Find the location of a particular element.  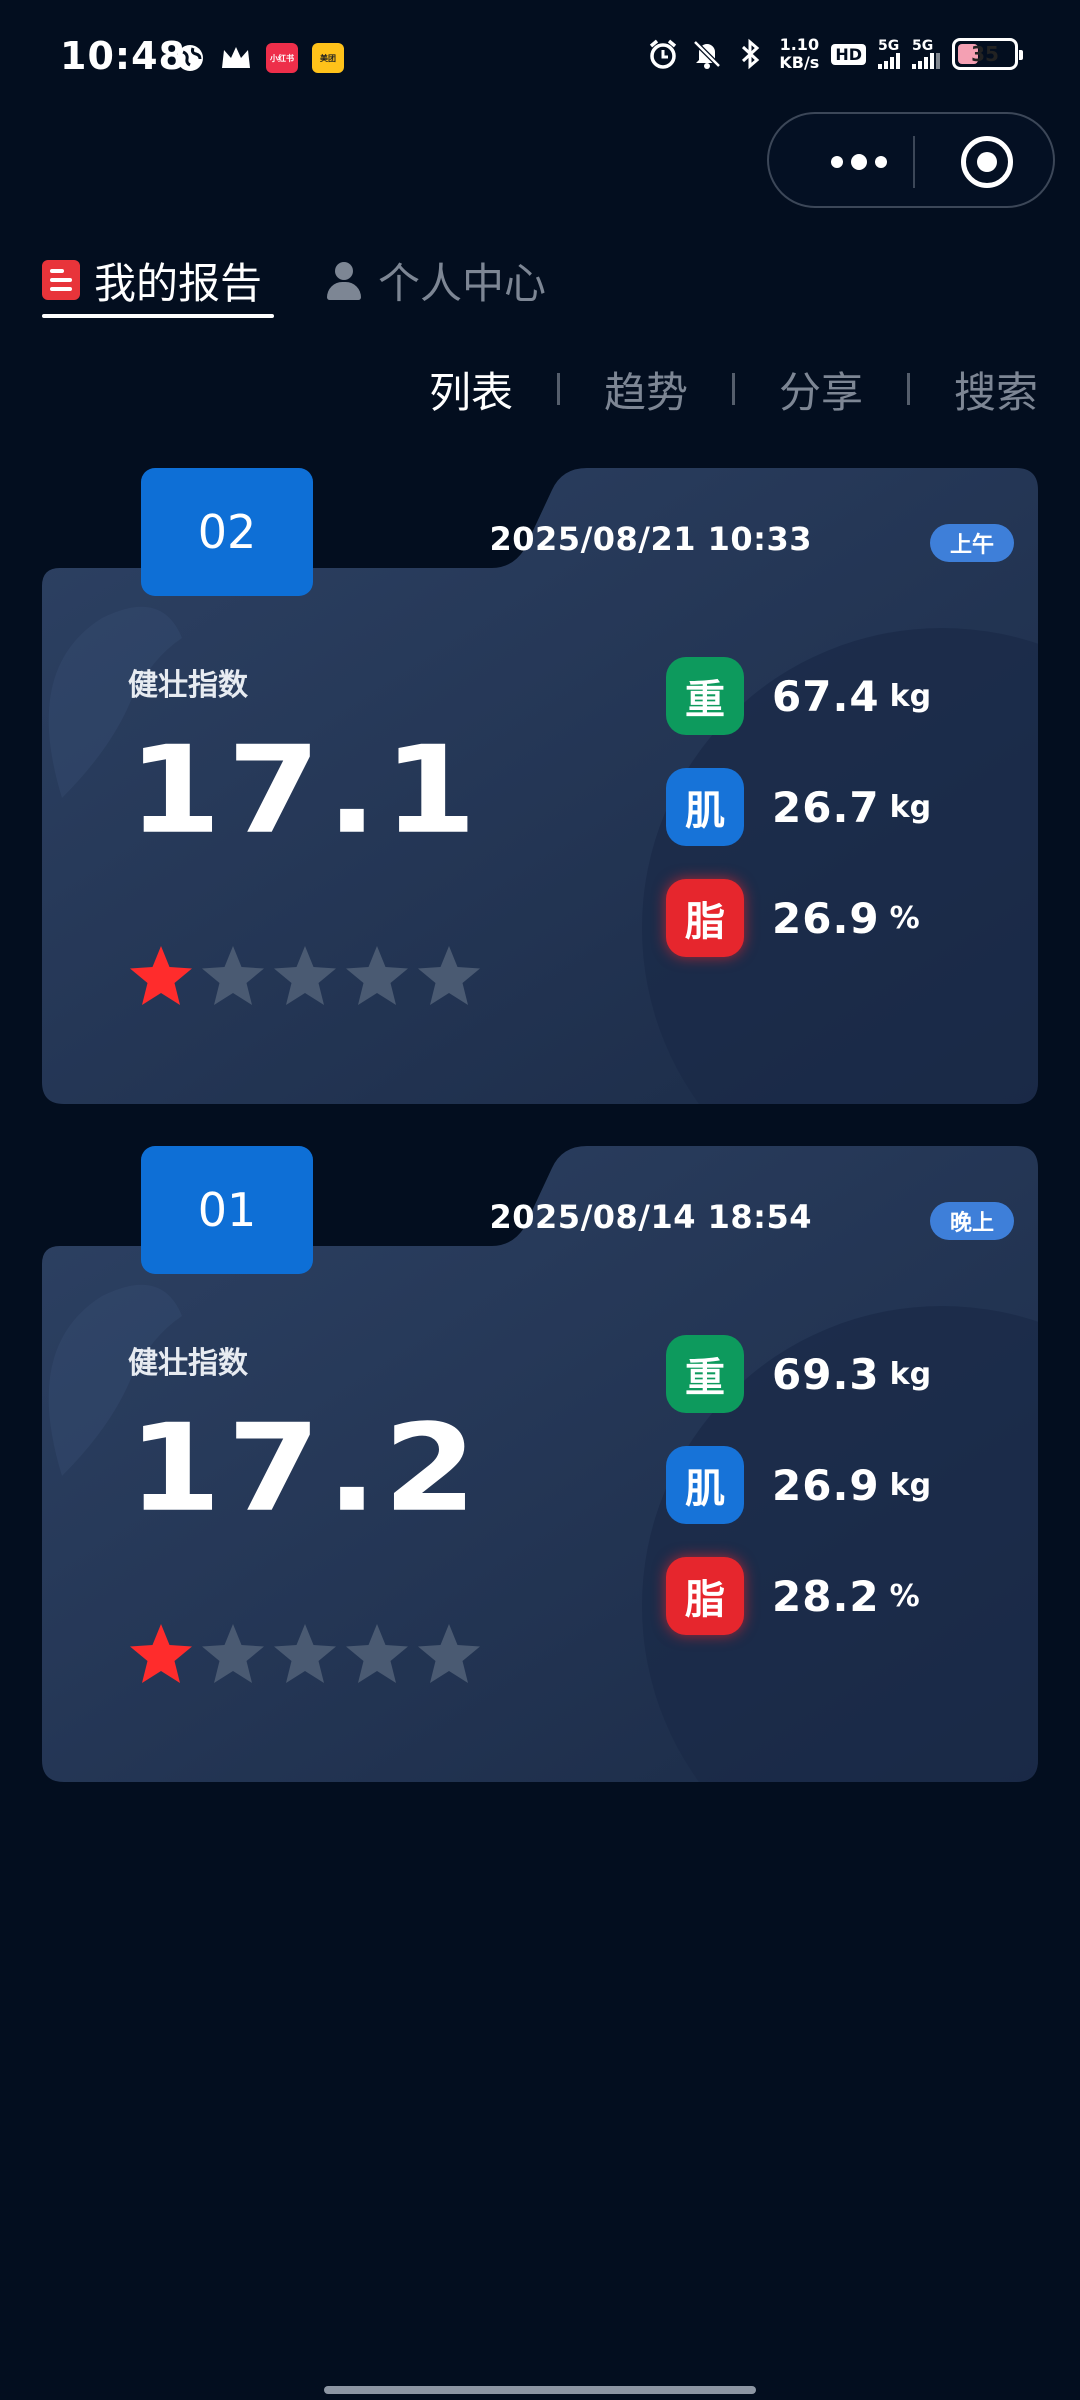

metric-fat: 脂 28.2 % is located at coordinates (798, 1596).